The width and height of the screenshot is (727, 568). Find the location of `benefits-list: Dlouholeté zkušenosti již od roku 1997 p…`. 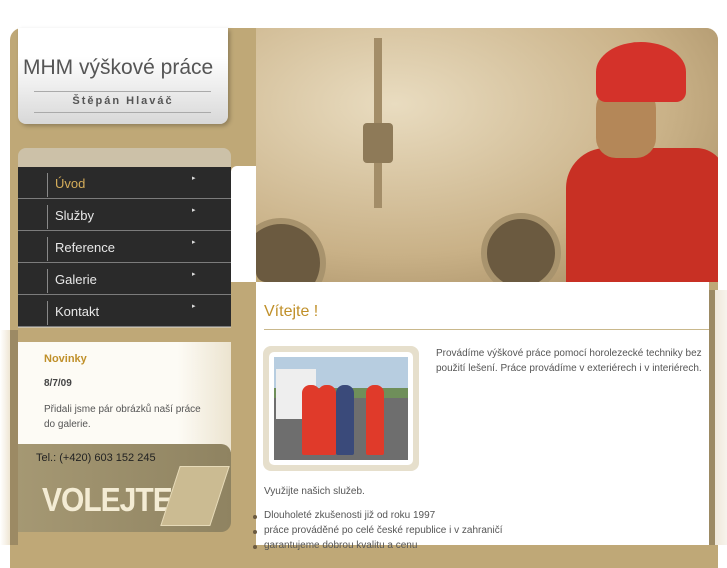

benefits-list: Dlouholeté zkušenosti již od roku 1997 p… is located at coordinates (377, 532).